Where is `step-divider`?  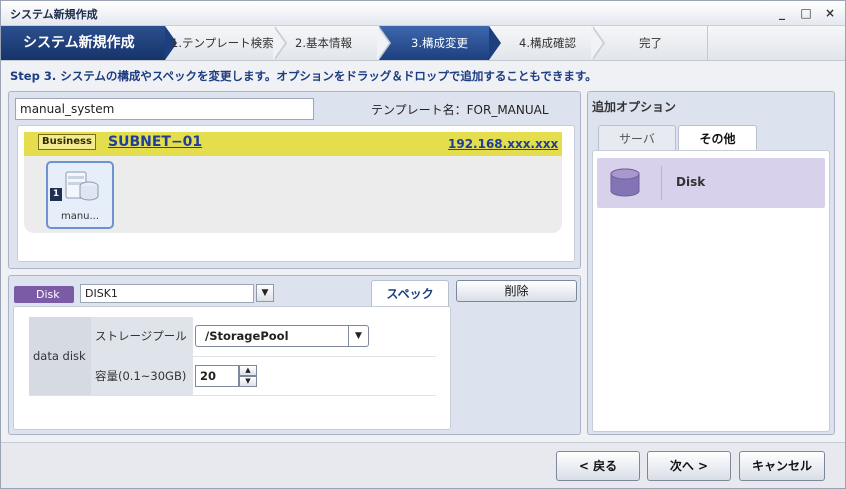
step-divider is located at coordinates (707, 43).